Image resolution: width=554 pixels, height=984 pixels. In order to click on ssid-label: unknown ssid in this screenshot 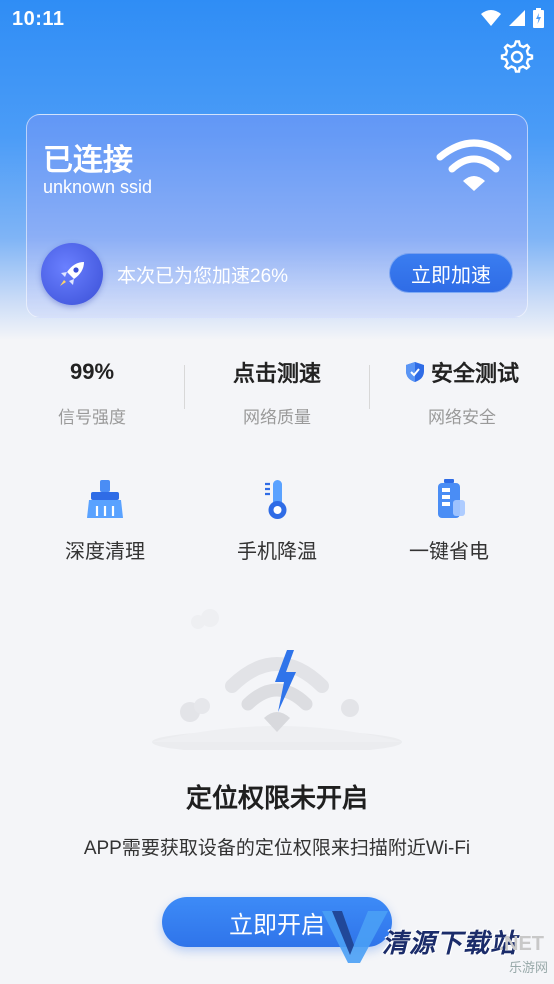, I will do `click(98, 187)`.